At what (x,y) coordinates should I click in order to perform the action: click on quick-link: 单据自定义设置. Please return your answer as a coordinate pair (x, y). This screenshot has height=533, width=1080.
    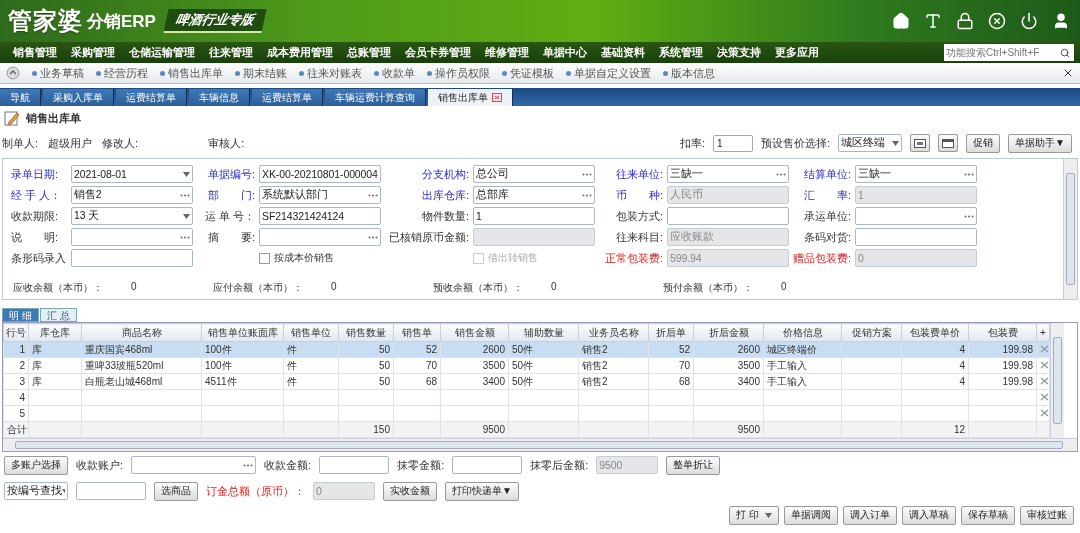
    Looking at the image, I should click on (608, 73).